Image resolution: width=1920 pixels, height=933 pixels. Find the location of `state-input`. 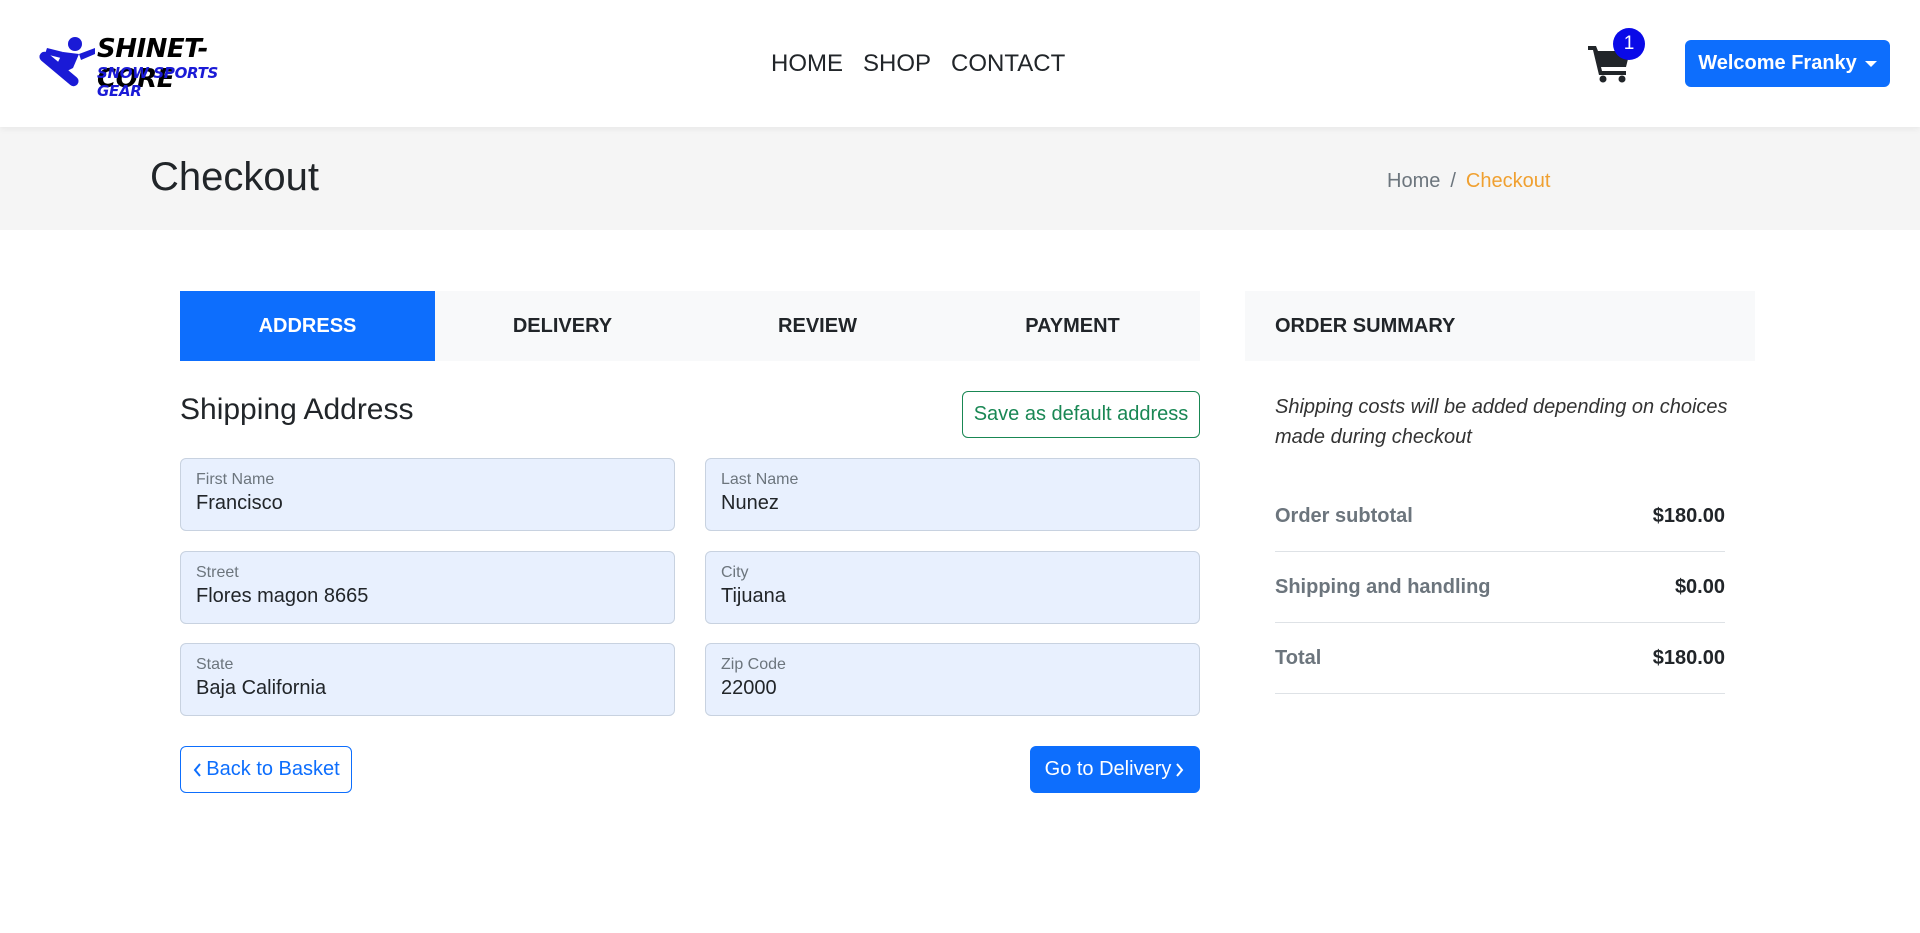

state-input is located at coordinates (427, 688).